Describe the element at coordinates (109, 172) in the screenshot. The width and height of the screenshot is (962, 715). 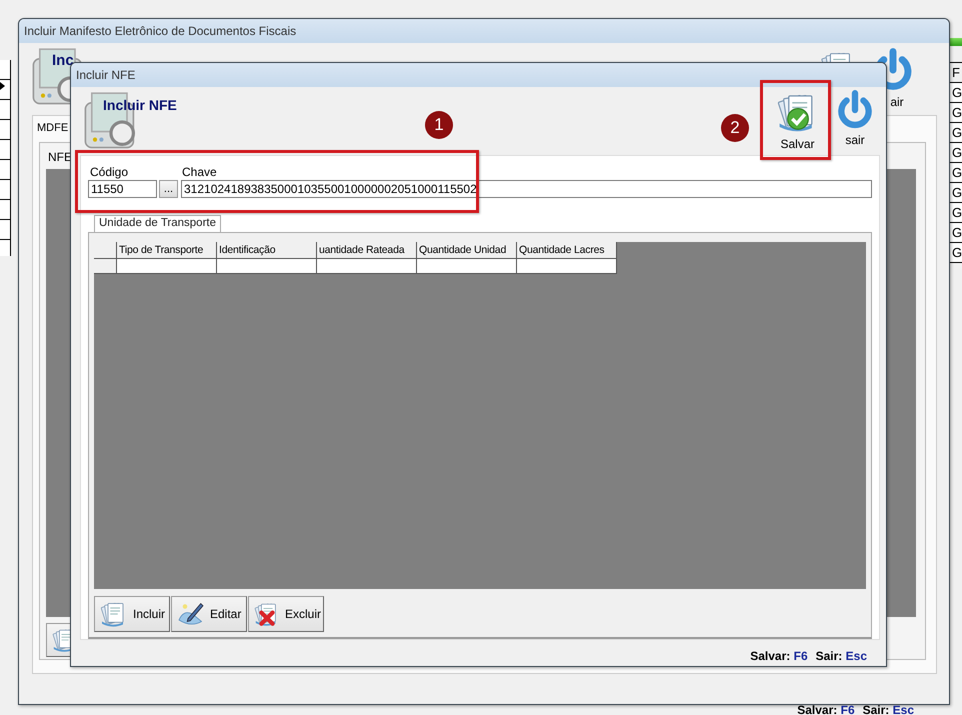
I see `field-label: Código` at that location.